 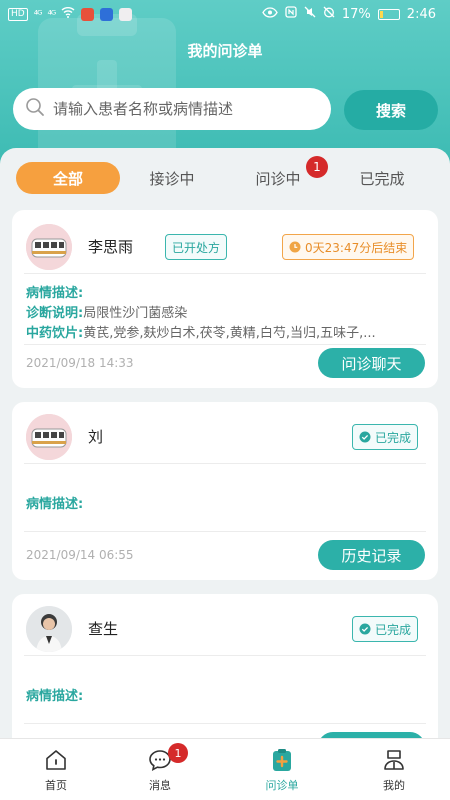 I want to click on battery-icon, so click(x=388, y=14).